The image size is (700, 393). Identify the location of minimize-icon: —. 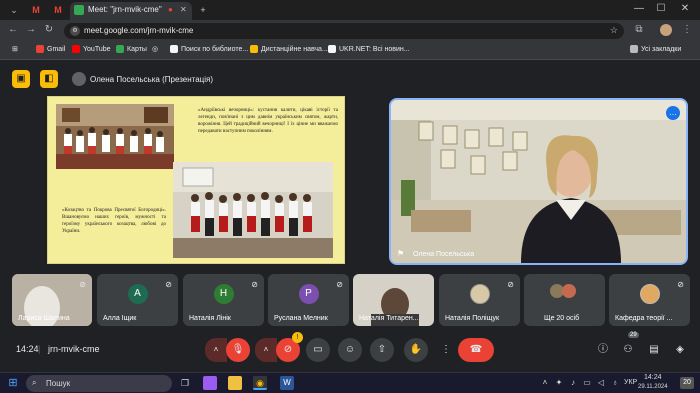
(639, 8).